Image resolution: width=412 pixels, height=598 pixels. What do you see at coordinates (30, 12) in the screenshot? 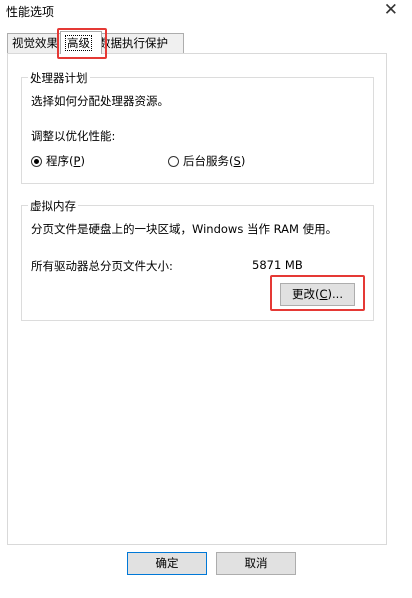
I see `window-title: 性能选项` at bounding box center [30, 12].